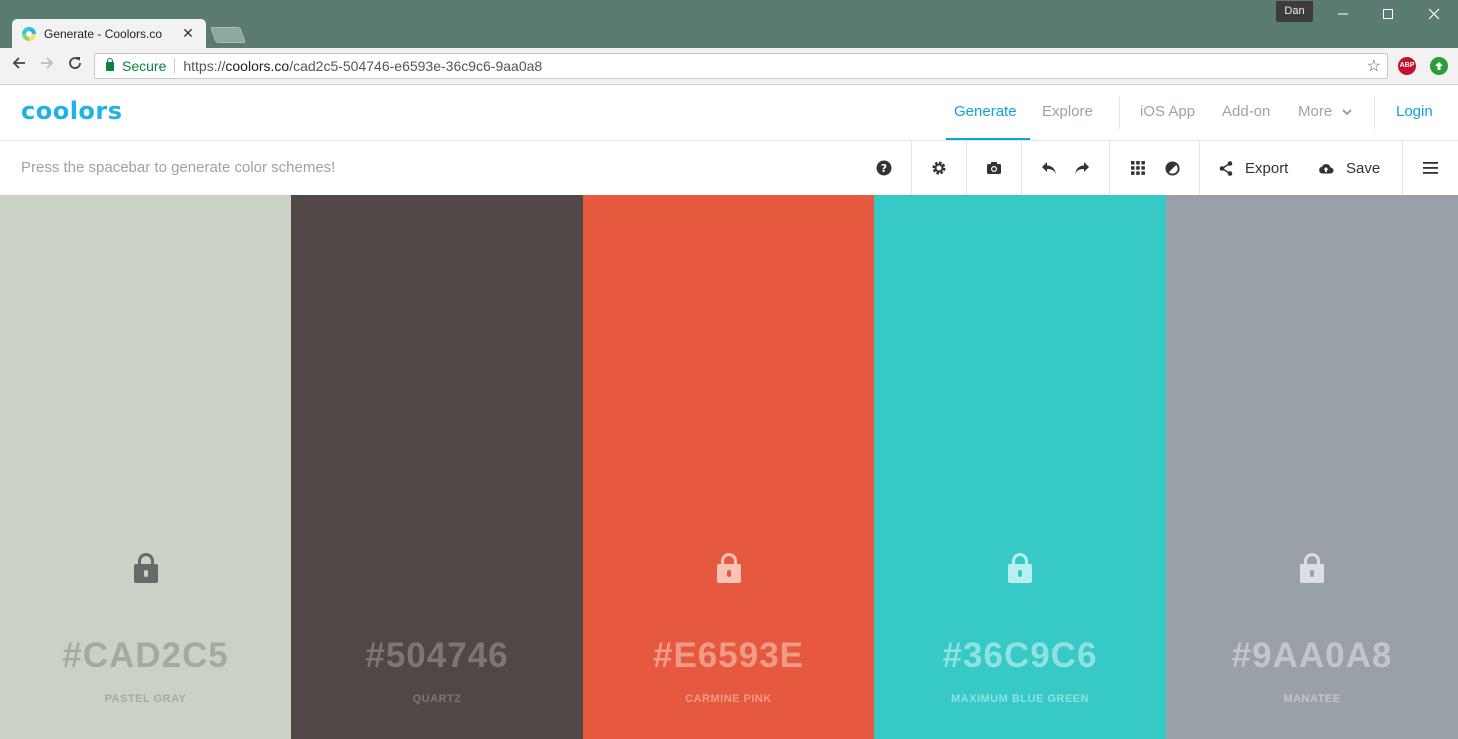 The width and height of the screenshot is (1458, 739). I want to click on settings-icon, so click(939, 168).